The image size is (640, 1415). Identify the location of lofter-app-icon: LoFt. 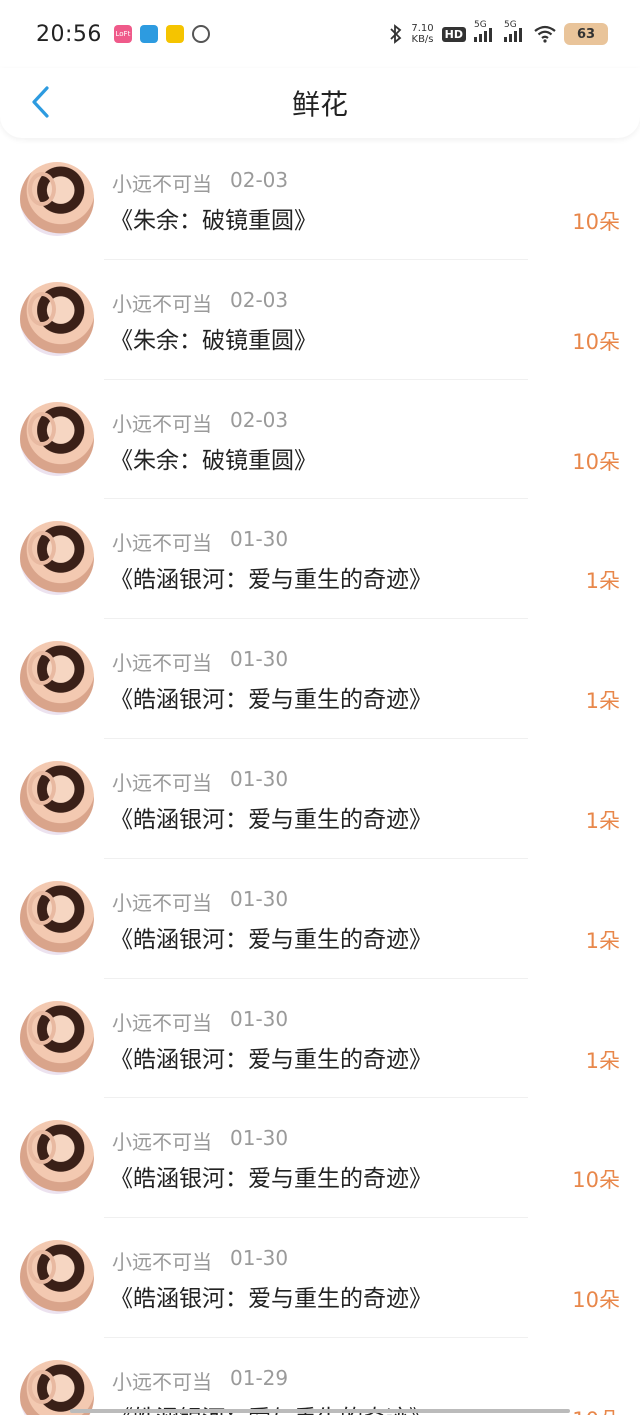
(122, 34).